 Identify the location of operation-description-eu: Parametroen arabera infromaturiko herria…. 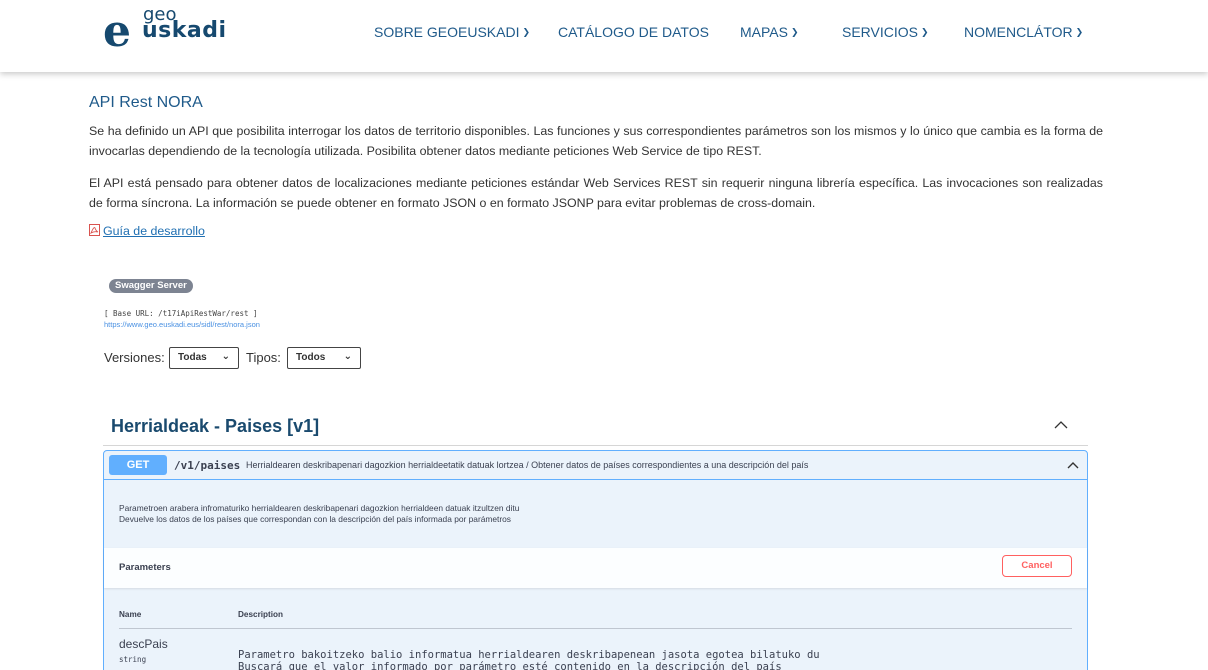
(319, 508).